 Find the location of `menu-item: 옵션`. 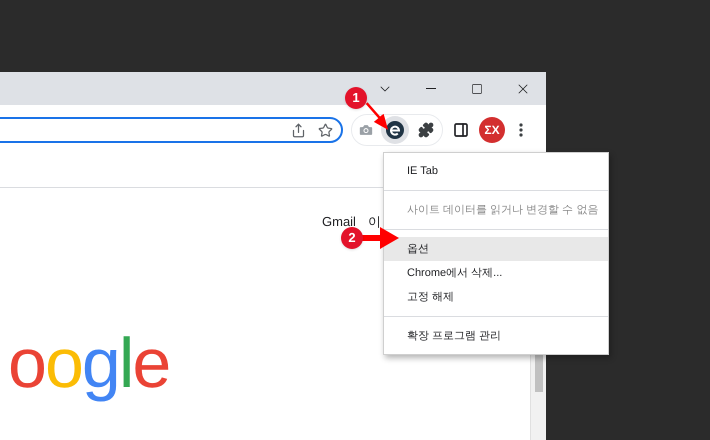

menu-item: 옵션 is located at coordinates (496, 249).